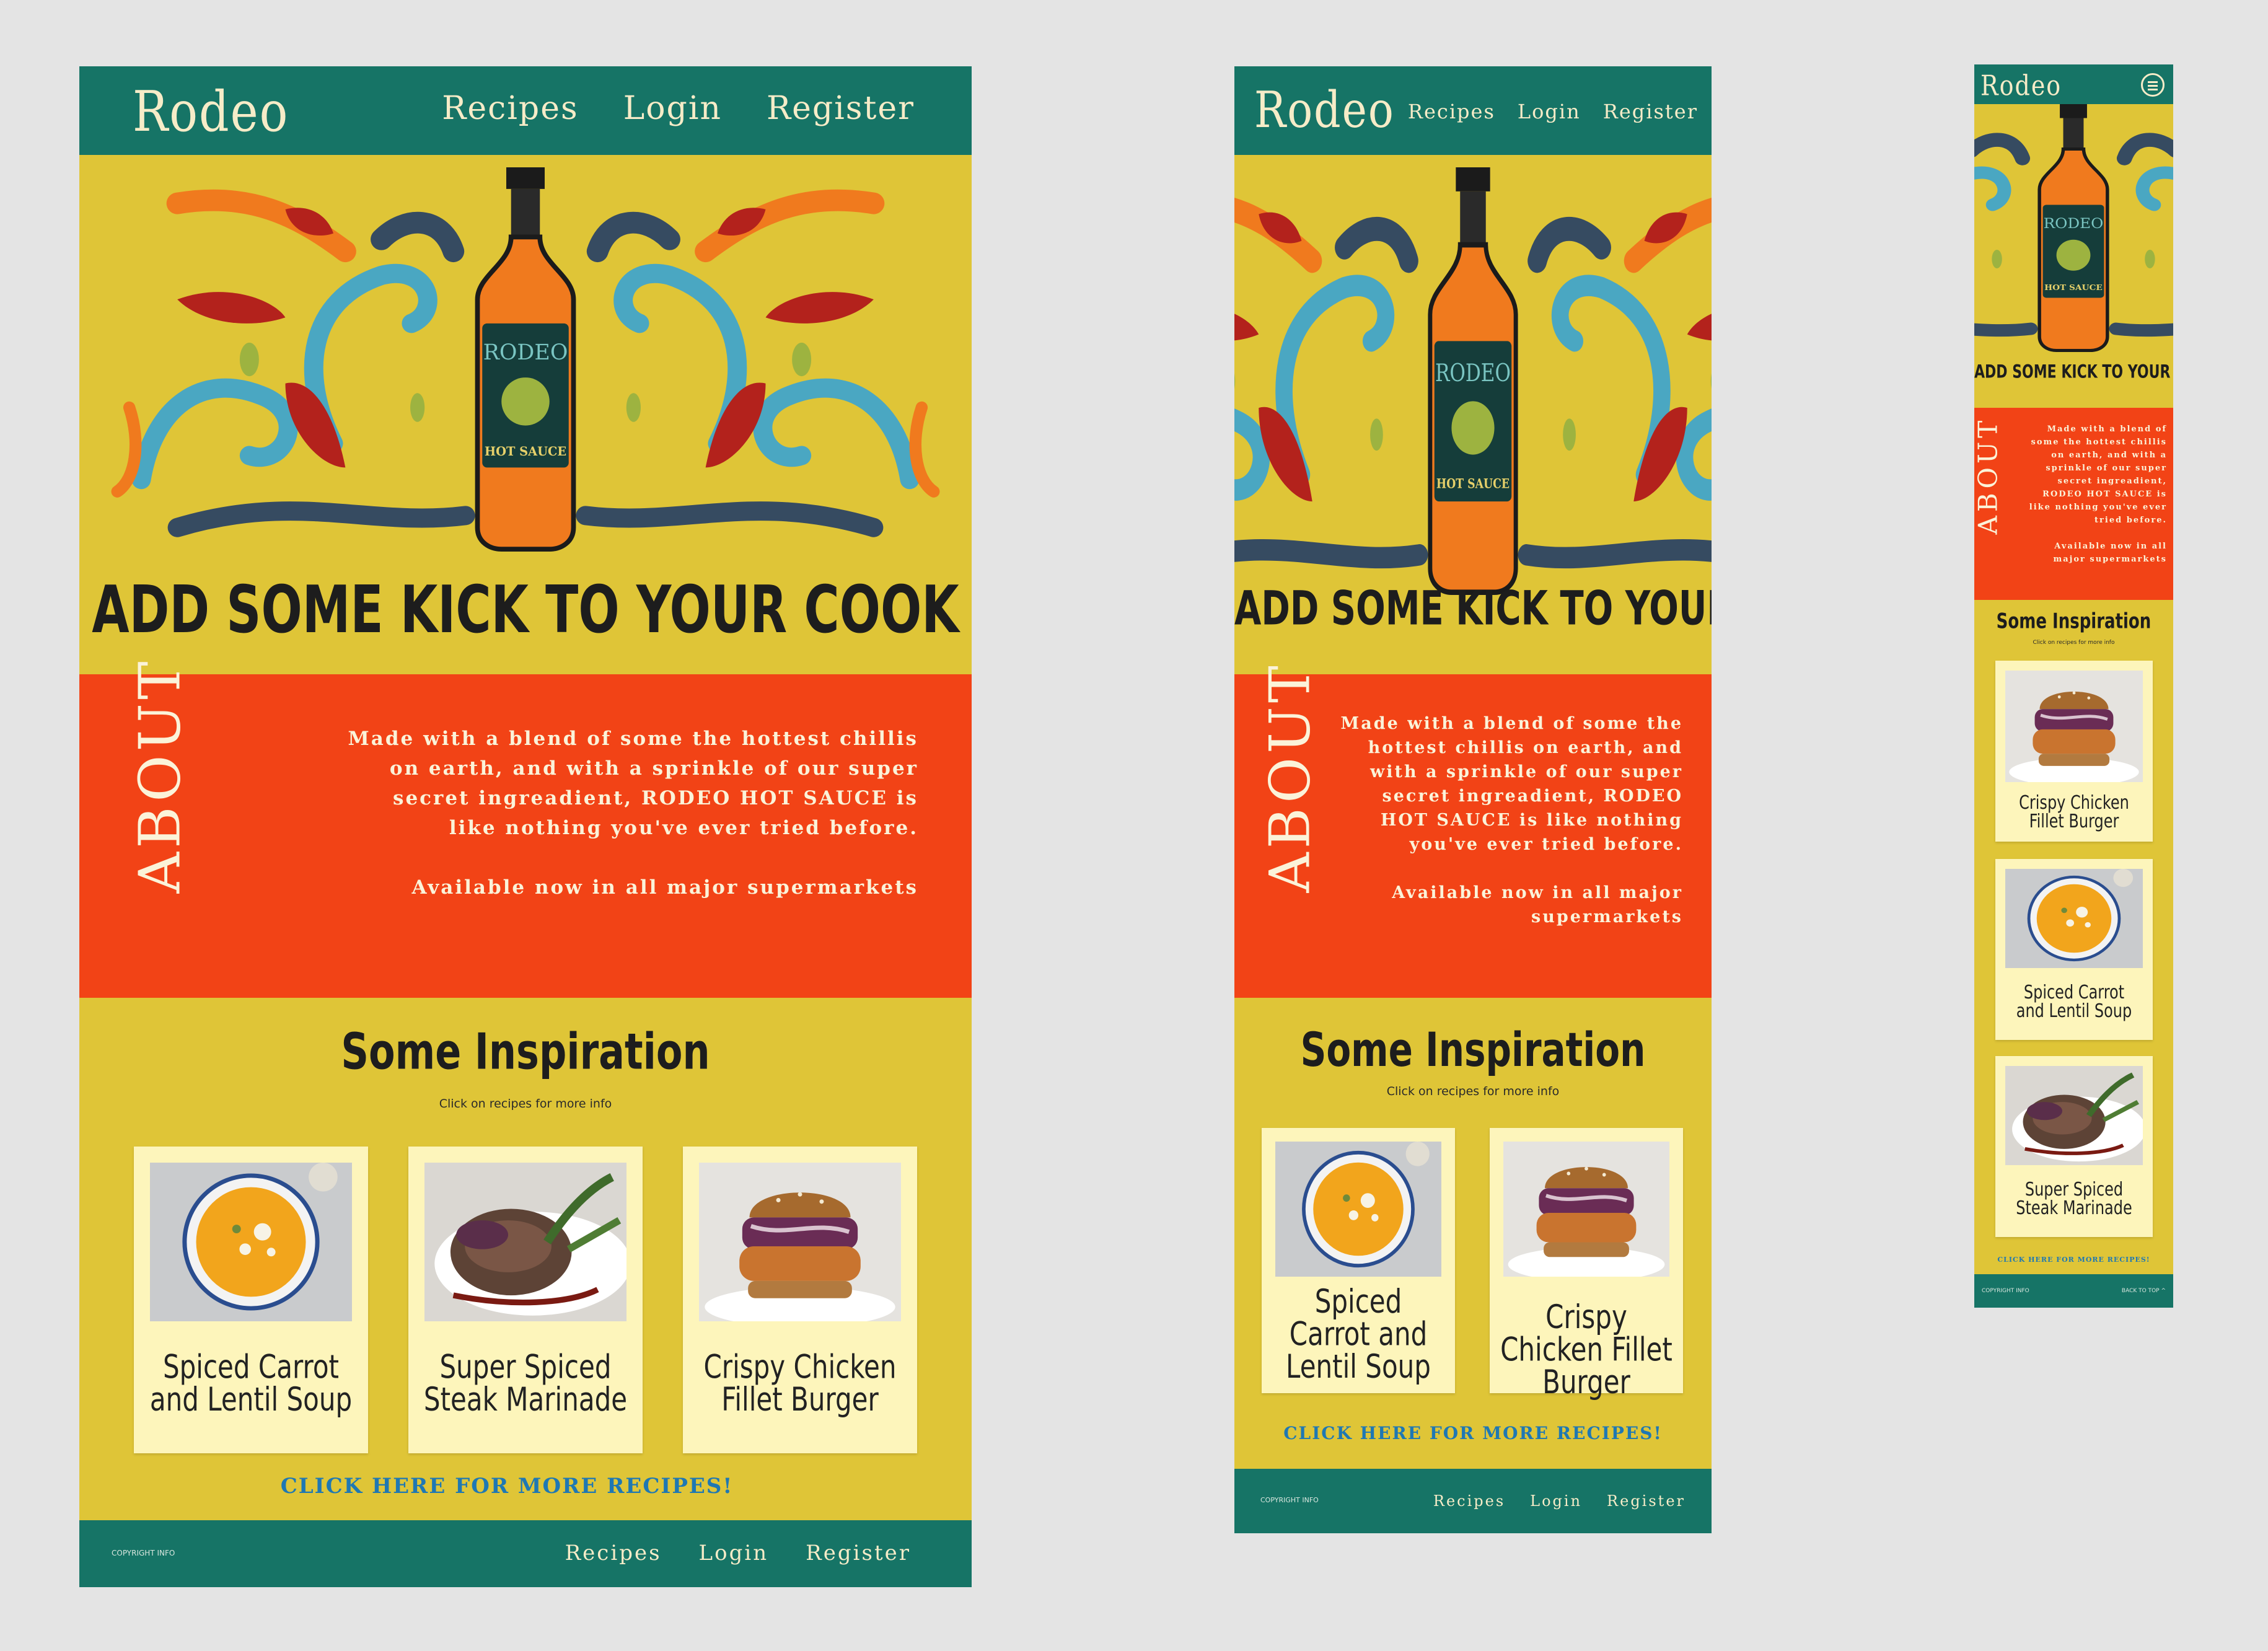  I want to click on footer: copyright info back to top ^, so click(2073, 1291).